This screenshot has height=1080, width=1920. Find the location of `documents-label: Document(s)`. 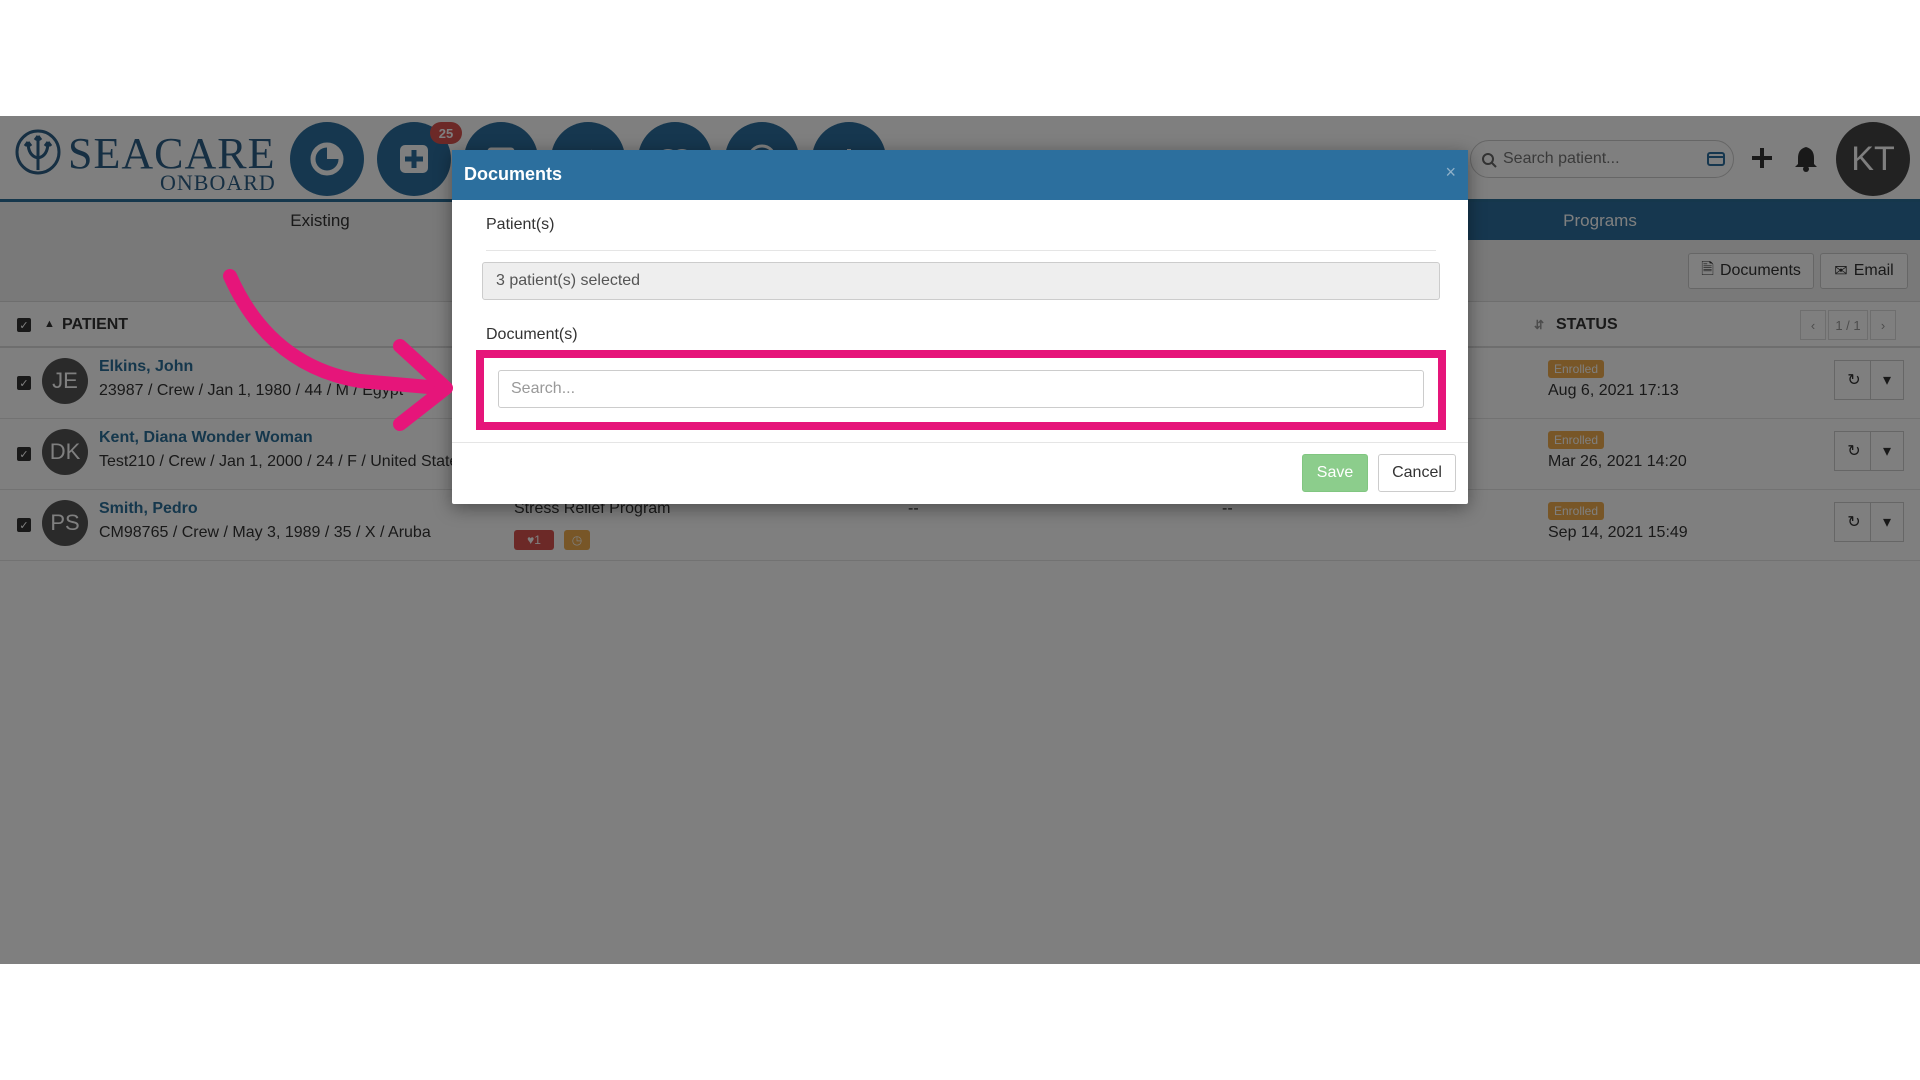

documents-label: Document(s) is located at coordinates (532, 334).